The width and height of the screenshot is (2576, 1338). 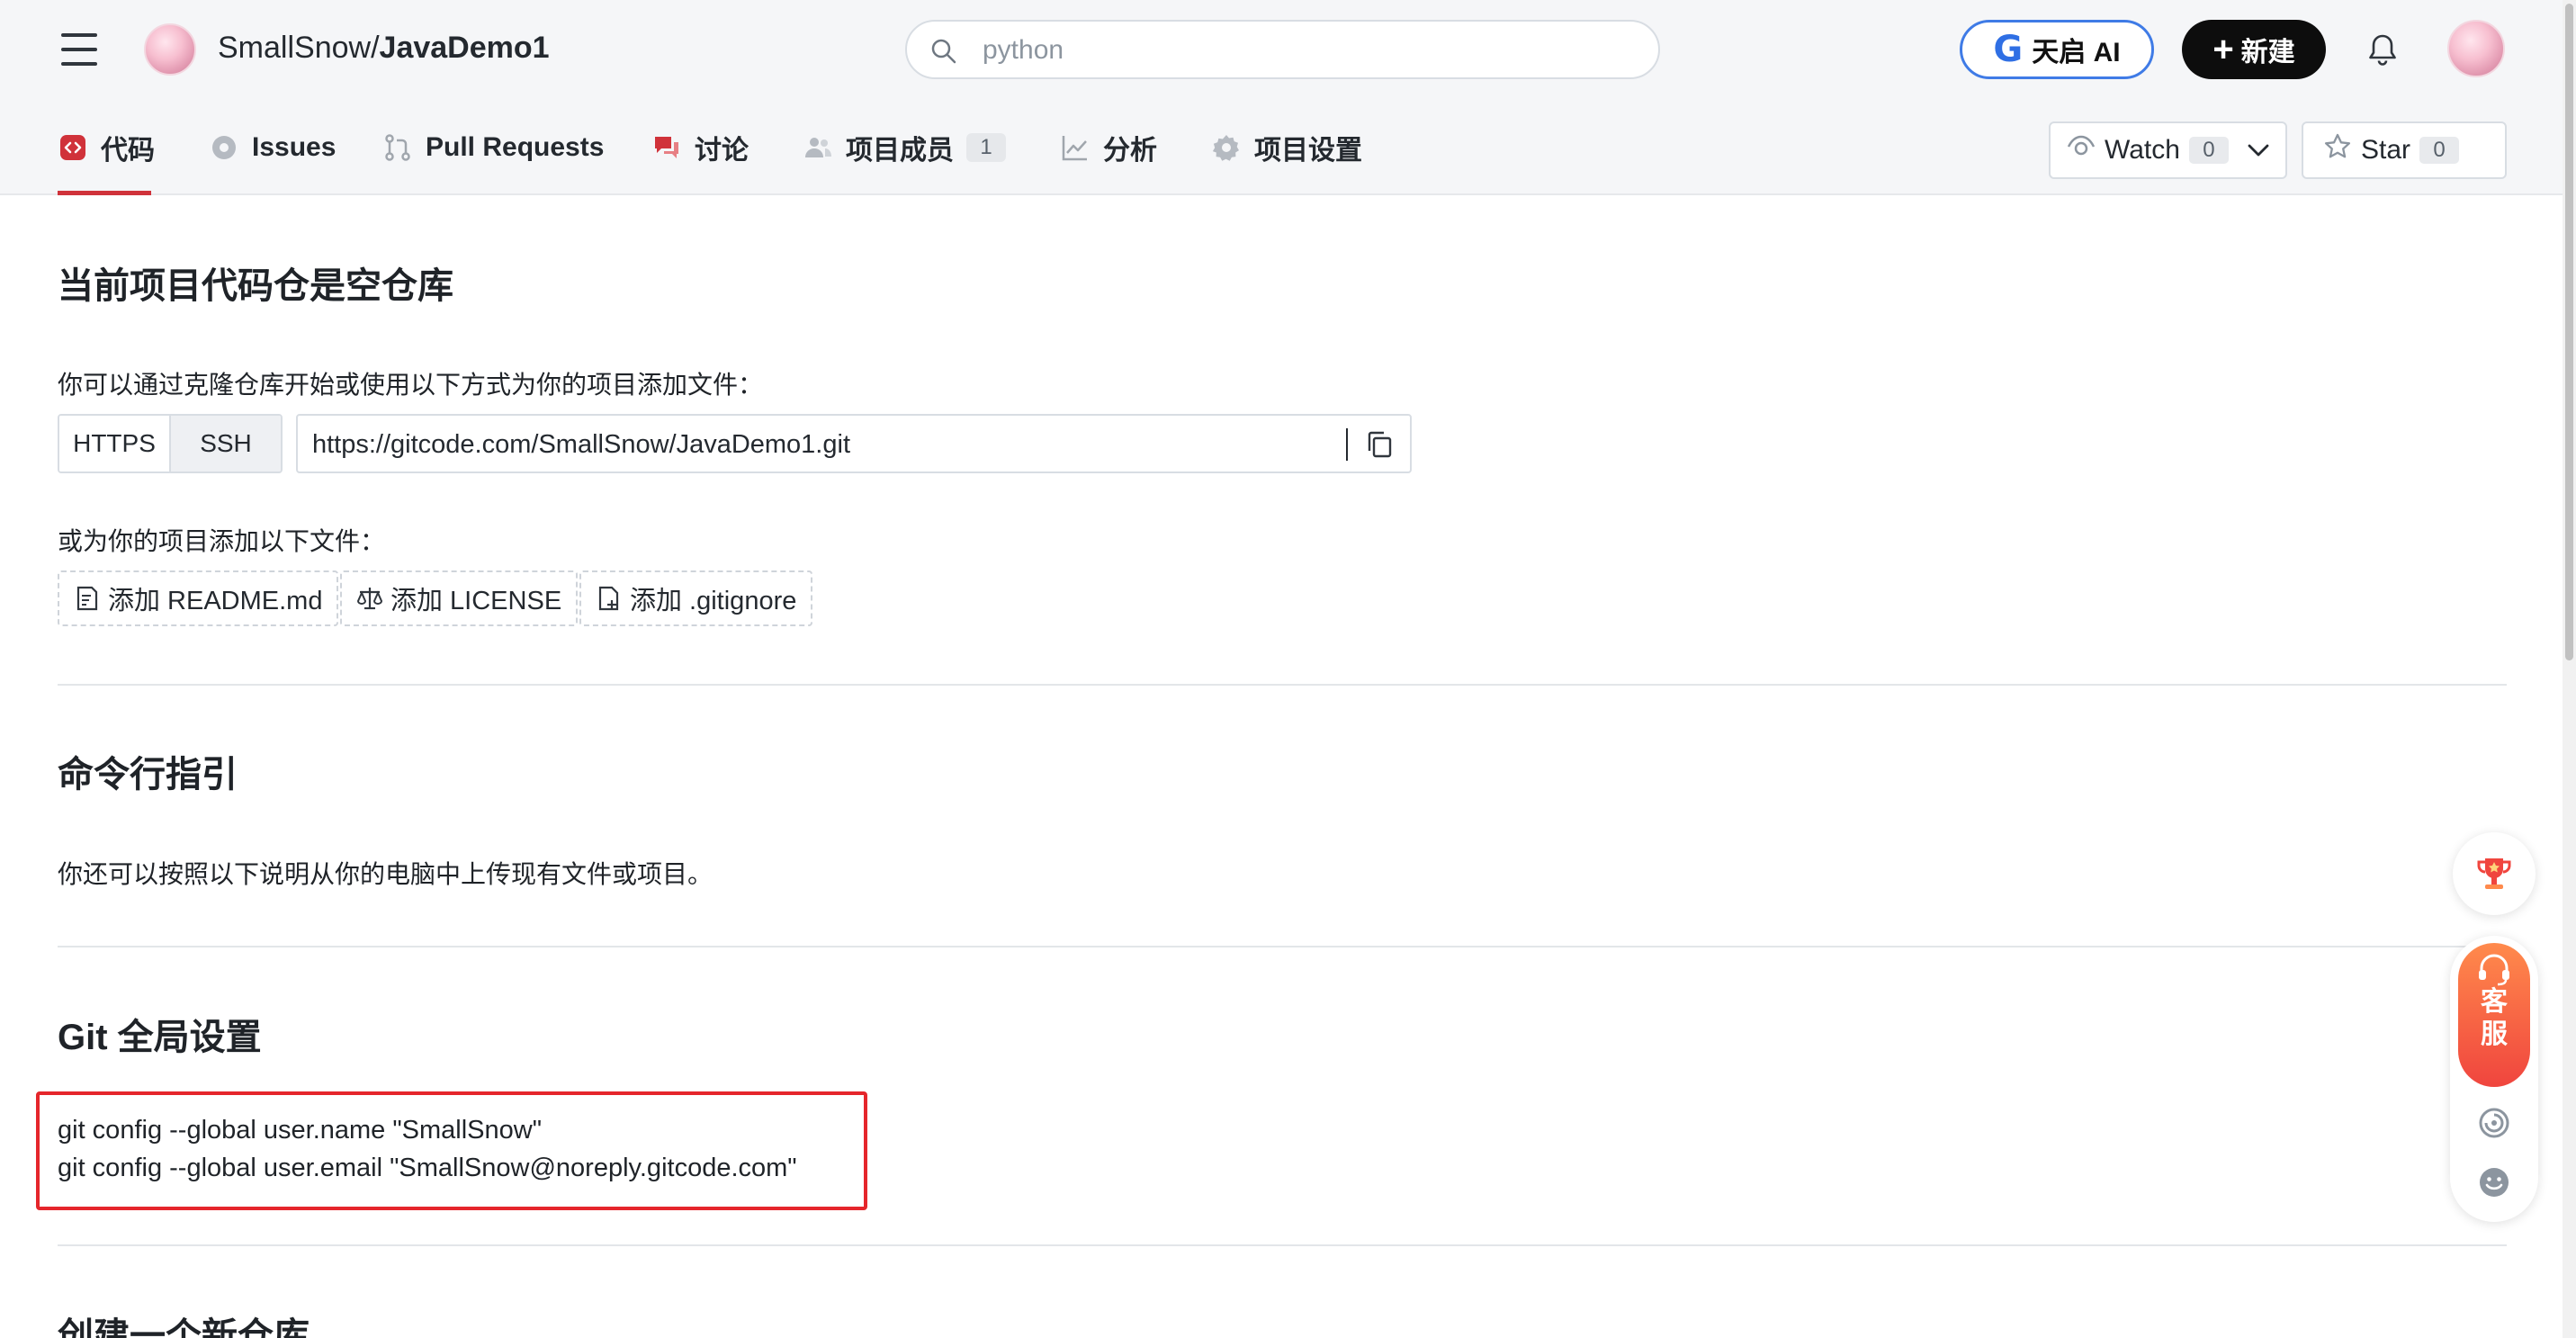 What do you see at coordinates (2223, 49) in the screenshot?
I see `plus-icon: +` at bounding box center [2223, 49].